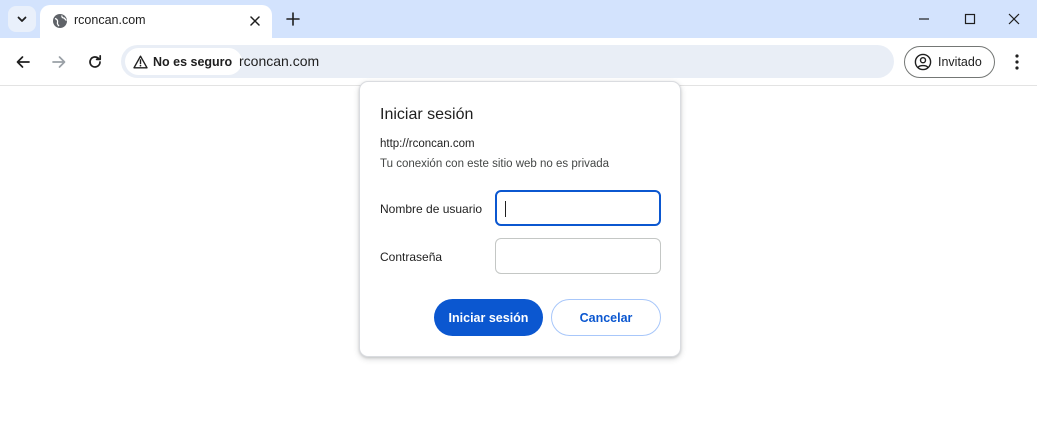  I want to click on back-button, so click(23, 62).